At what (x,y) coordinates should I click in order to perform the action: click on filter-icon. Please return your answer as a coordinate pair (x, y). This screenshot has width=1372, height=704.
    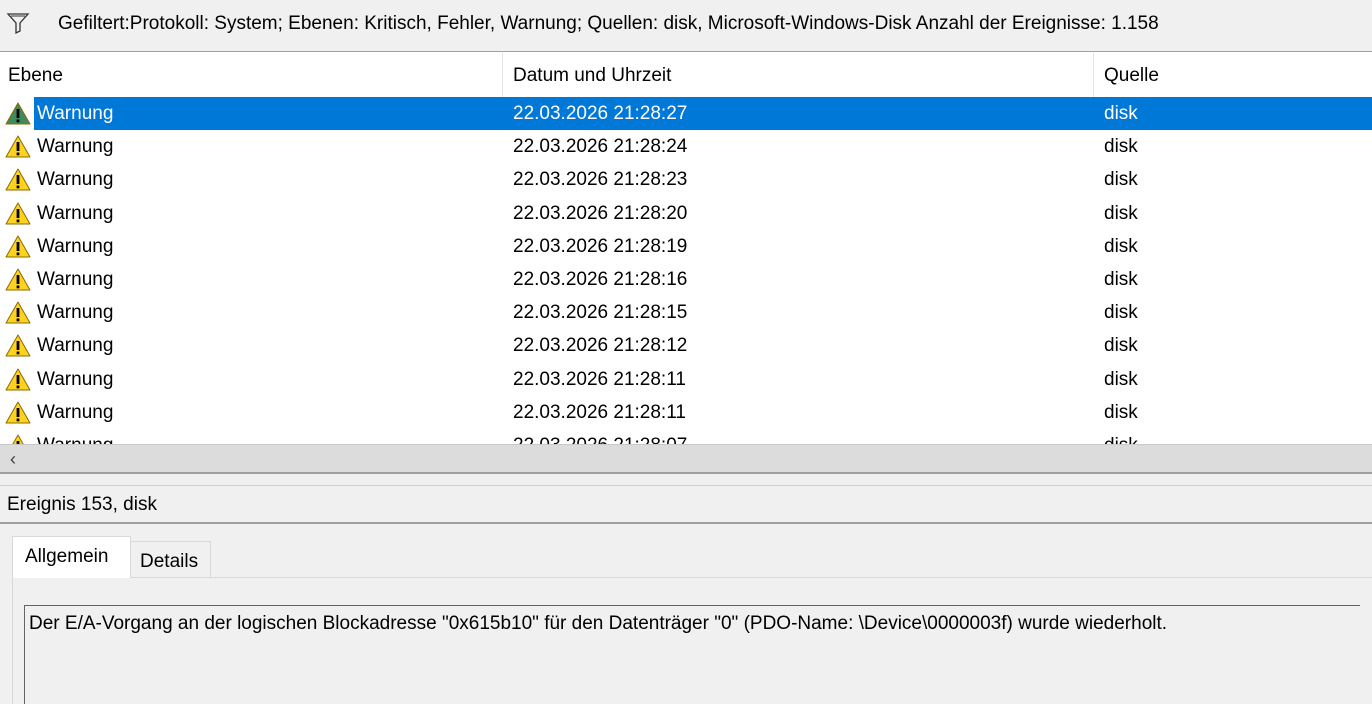
    Looking at the image, I should click on (18, 24).